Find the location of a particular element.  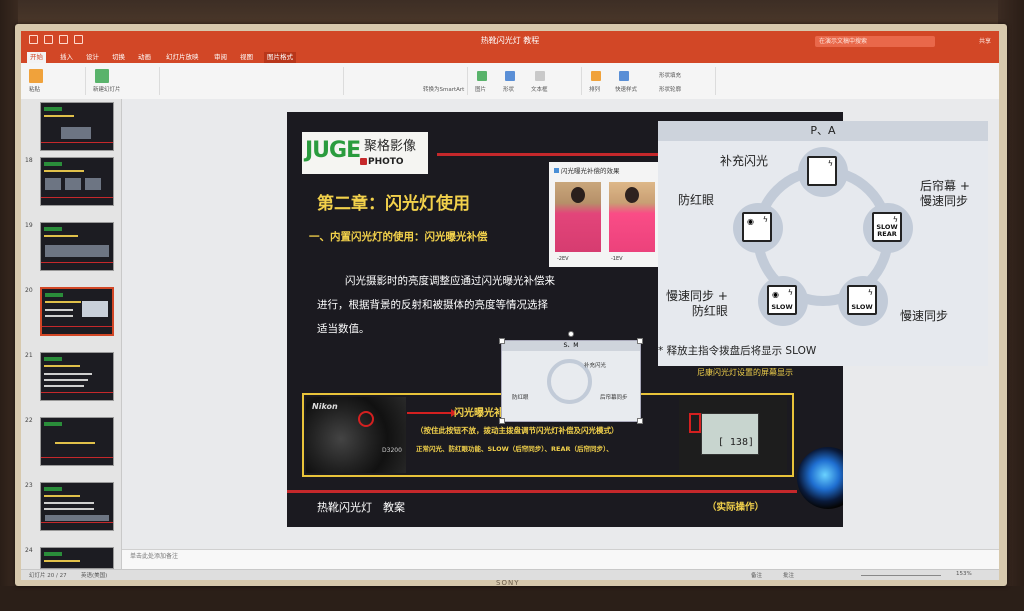

thumbnail-20-selected is located at coordinates (77, 311).